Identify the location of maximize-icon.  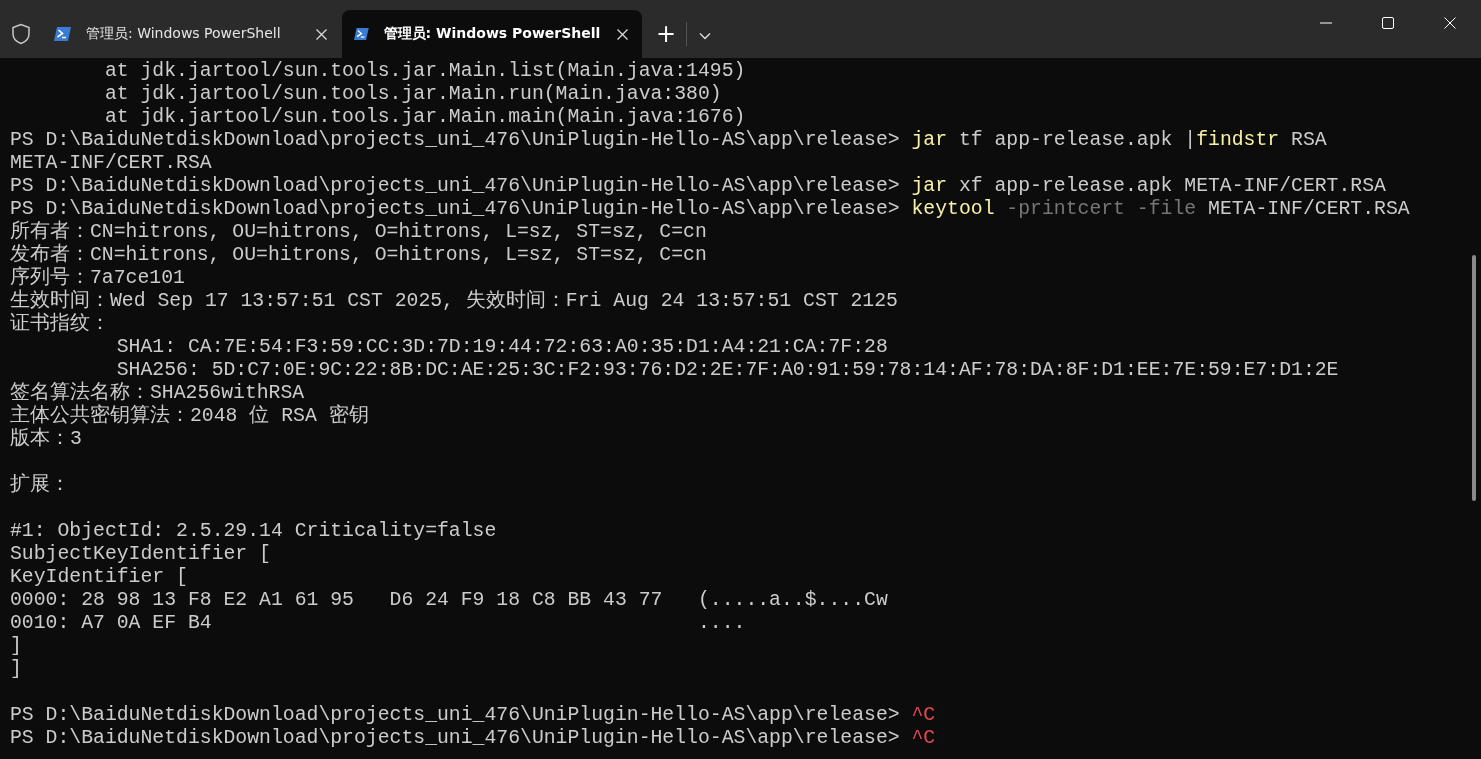
(1388, 23).